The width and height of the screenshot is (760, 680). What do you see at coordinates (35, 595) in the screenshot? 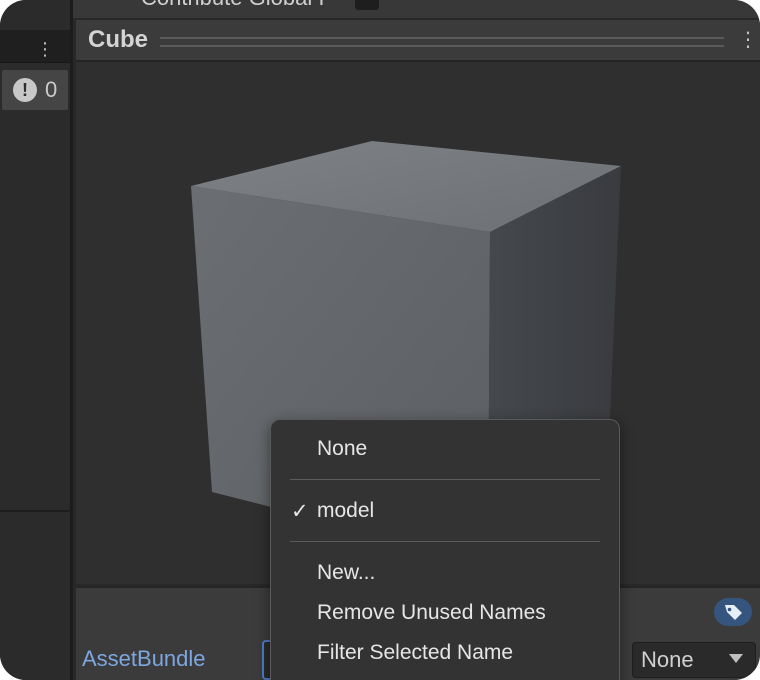
I see `left-panel-lower` at bounding box center [35, 595].